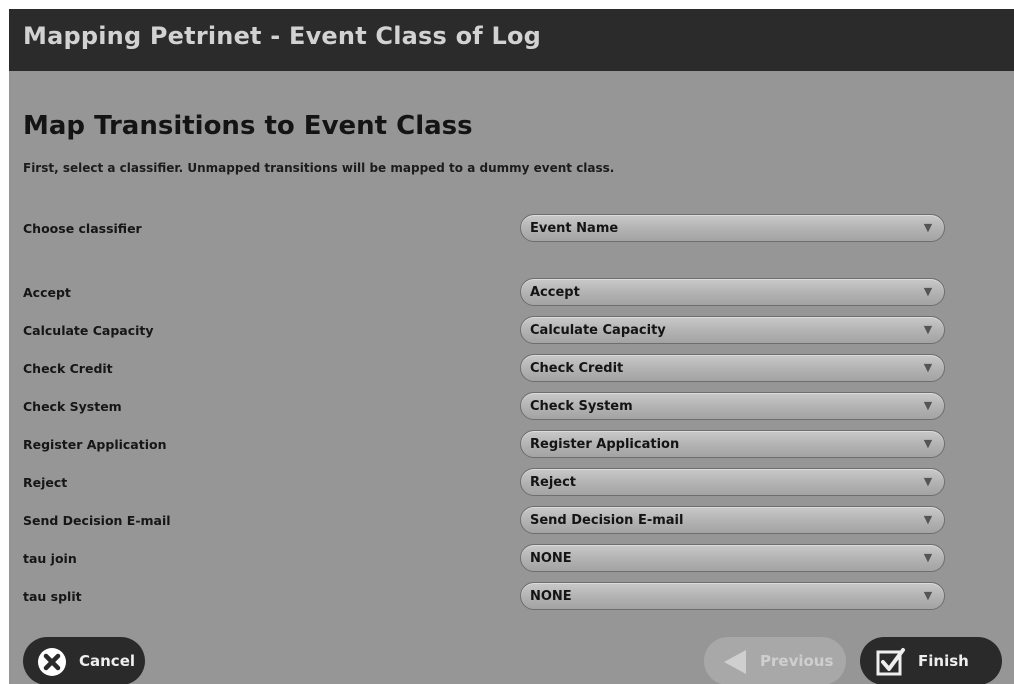 Image resolution: width=1014 pixels, height=684 pixels. Describe the element at coordinates (735, 662) in the screenshot. I see `left-arrow-icon` at that location.